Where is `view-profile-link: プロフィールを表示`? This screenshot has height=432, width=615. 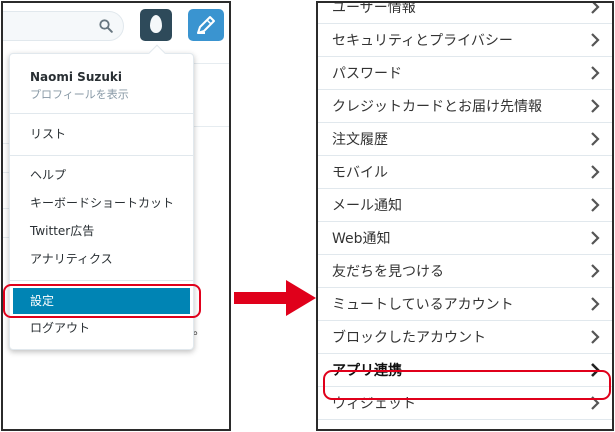
view-profile-link: プロフィールを表示 is located at coordinates (79, 94).